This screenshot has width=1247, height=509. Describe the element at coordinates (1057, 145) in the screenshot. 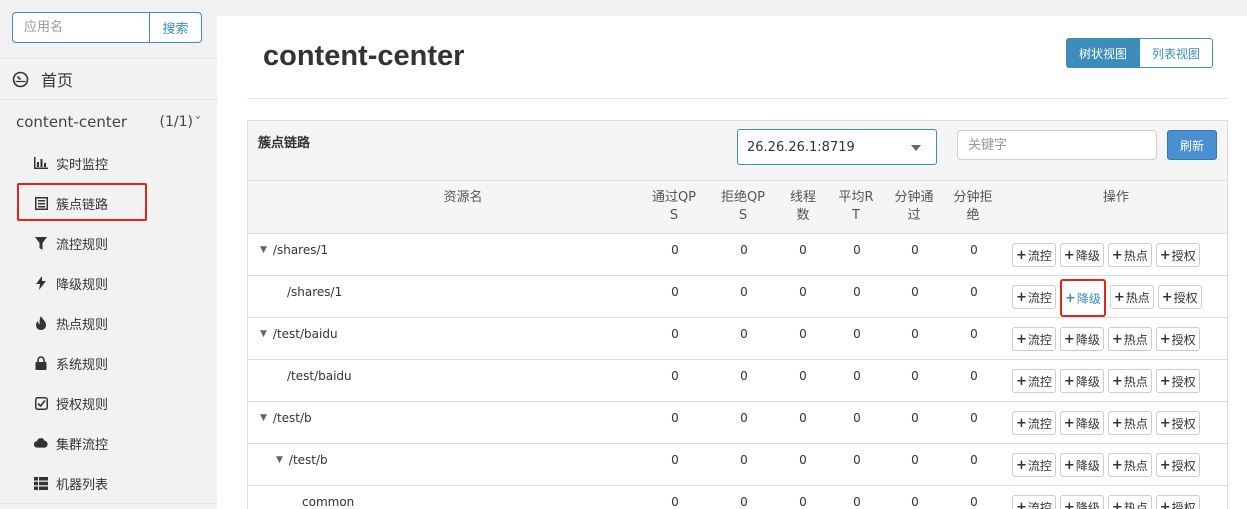

I see `keyword-input` at that location.